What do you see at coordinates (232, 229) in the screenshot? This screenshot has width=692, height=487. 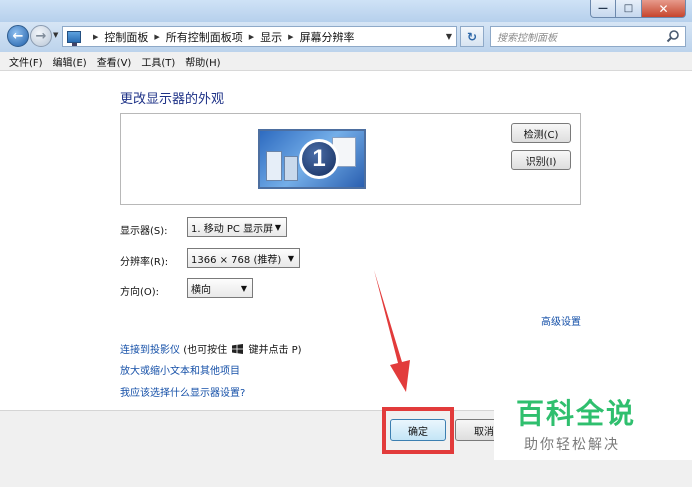 I see `display-select-value: 1. 移动 PC 显示屏` at bounding box center [232, 229].